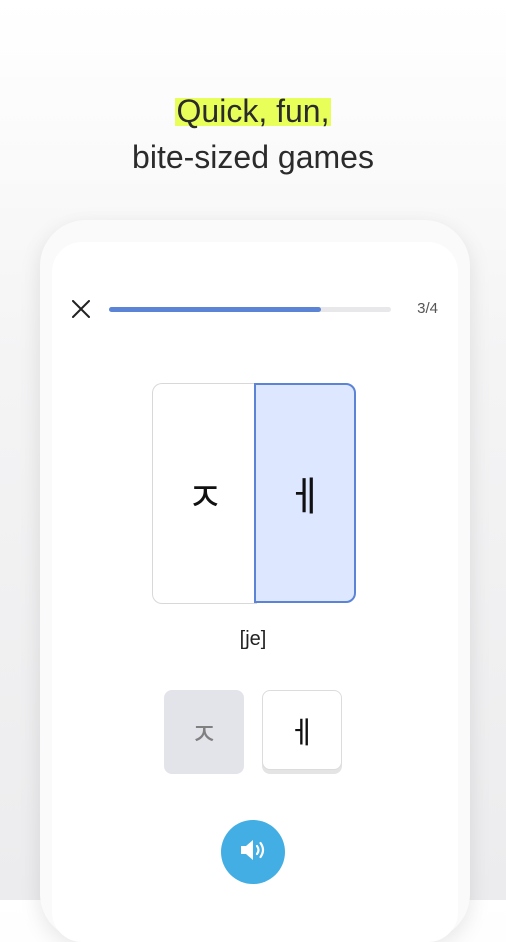 This screenshot has width=506, height=942. Describe the element at coordinates (427, 308) in the screenshot. I see `progress-counter: 3/4` at that location.